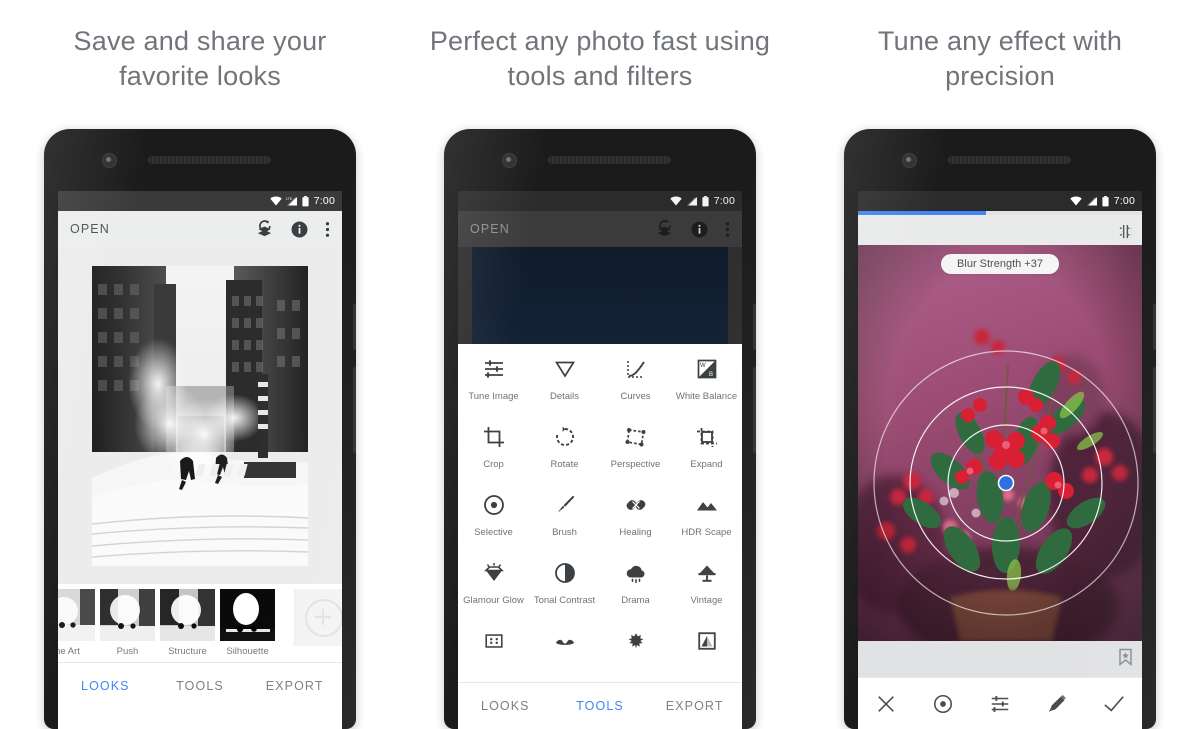  I want to click on look-label: Silhouette, so click(247, 651).